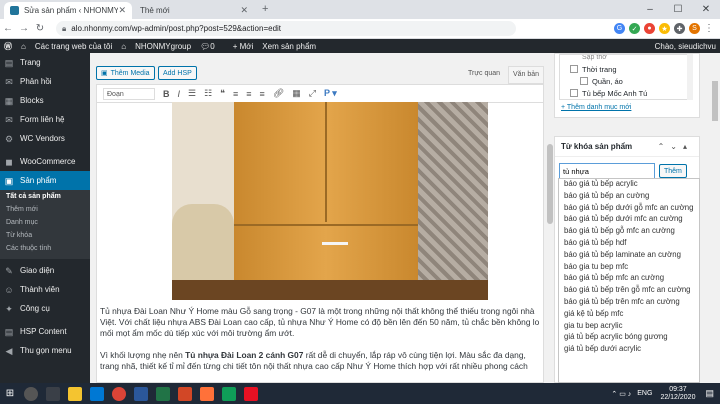 The image size is (720, 404). Describe the element at coordinates (177, 73) in the screenshot. I see `add-hsp-button: Add HSP` at that location.